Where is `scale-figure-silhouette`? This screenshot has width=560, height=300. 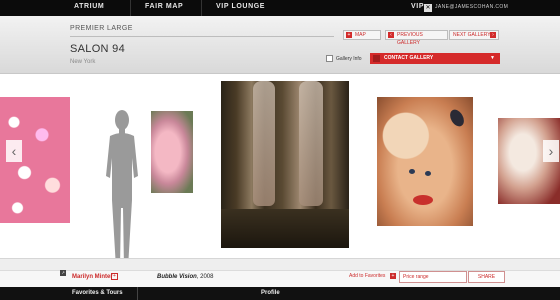
scale-figure-silhouette is located at coordinates (122, 189).